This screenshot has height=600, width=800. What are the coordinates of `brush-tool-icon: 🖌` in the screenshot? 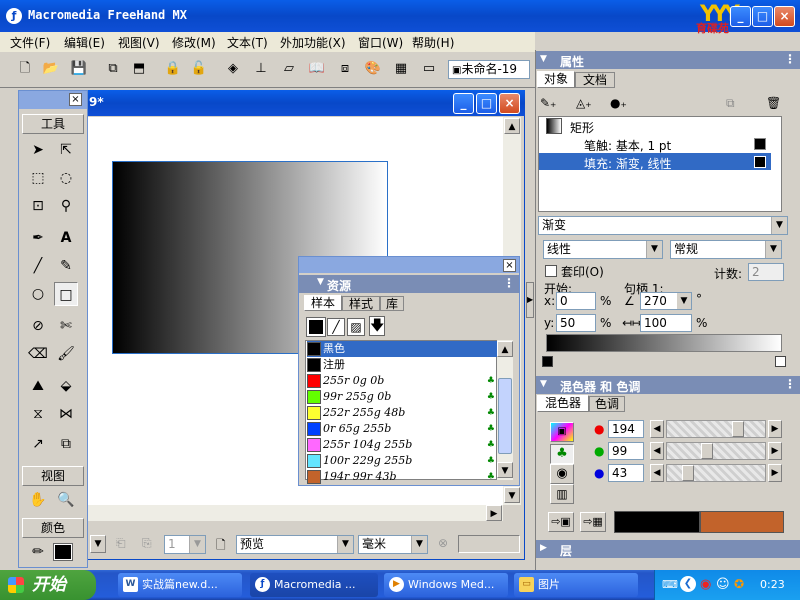 It's located at (66, 354).